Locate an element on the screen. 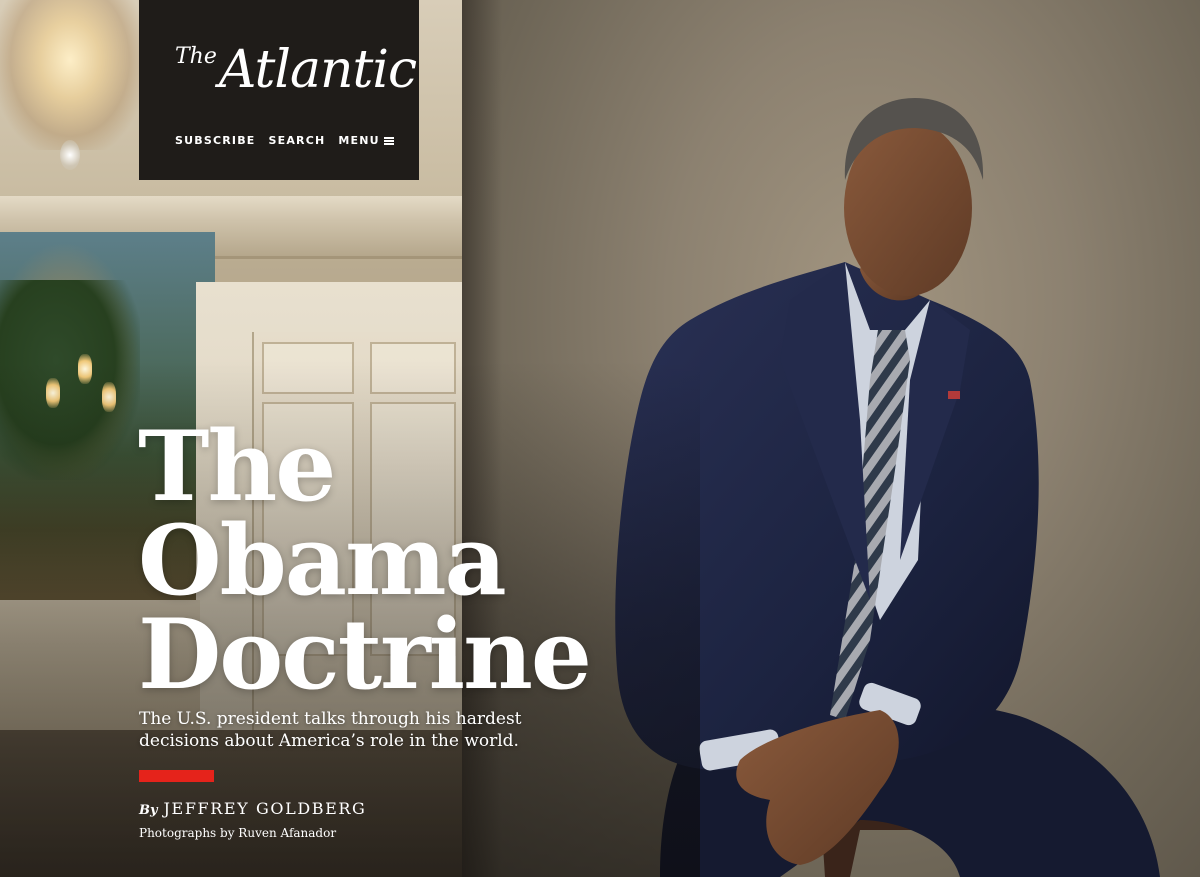 Image resolution: width=1200 pixels, height=877 pixels. top-nav: SUBSCRIBE SEARCH MENU is located at coordinates (284, 140).